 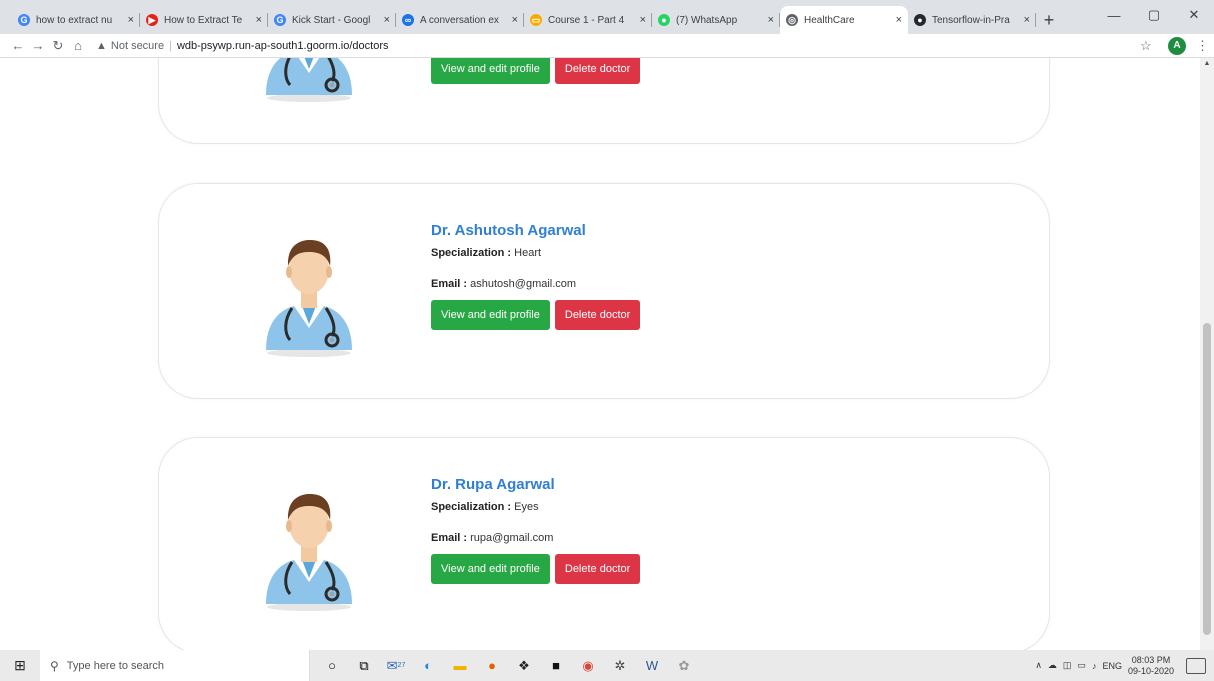 What do you see at coordinates (1067, 665) in the screenshot?
I see `network-icon: ◫` at bounding box center [1067, 665].